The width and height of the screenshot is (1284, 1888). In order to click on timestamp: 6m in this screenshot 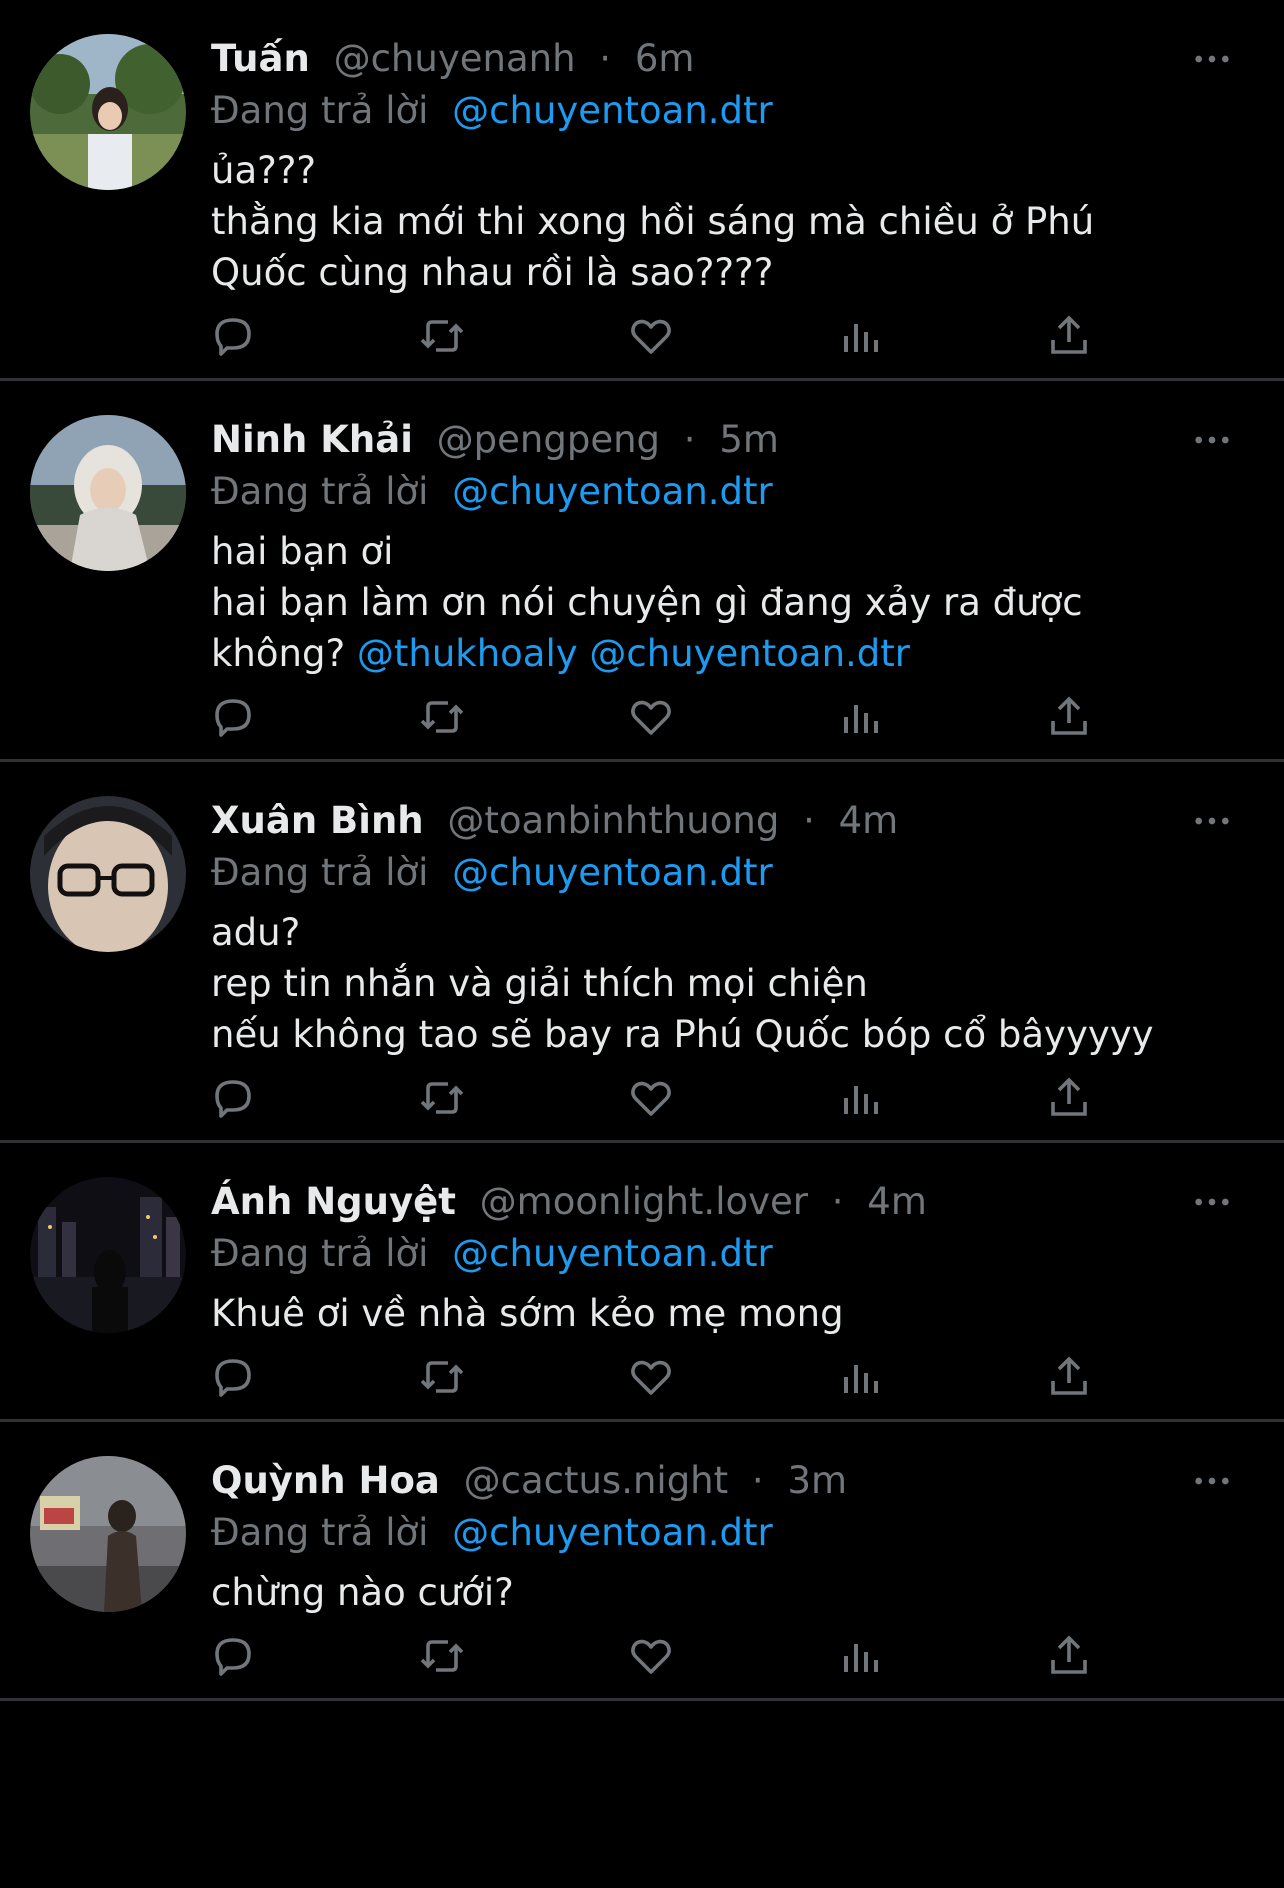, I will do `click(665, 58)`.